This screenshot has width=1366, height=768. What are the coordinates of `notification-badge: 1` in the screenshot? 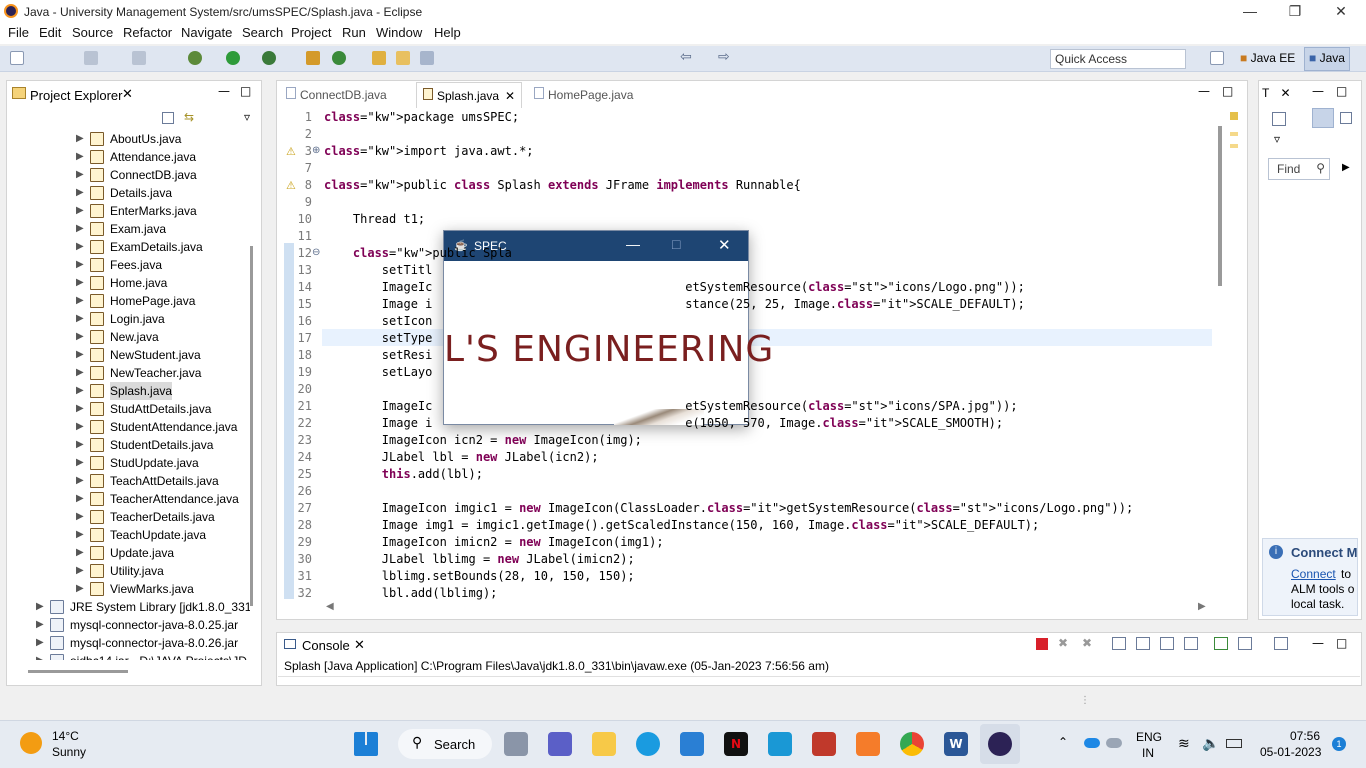 It's located at (1339, 744).